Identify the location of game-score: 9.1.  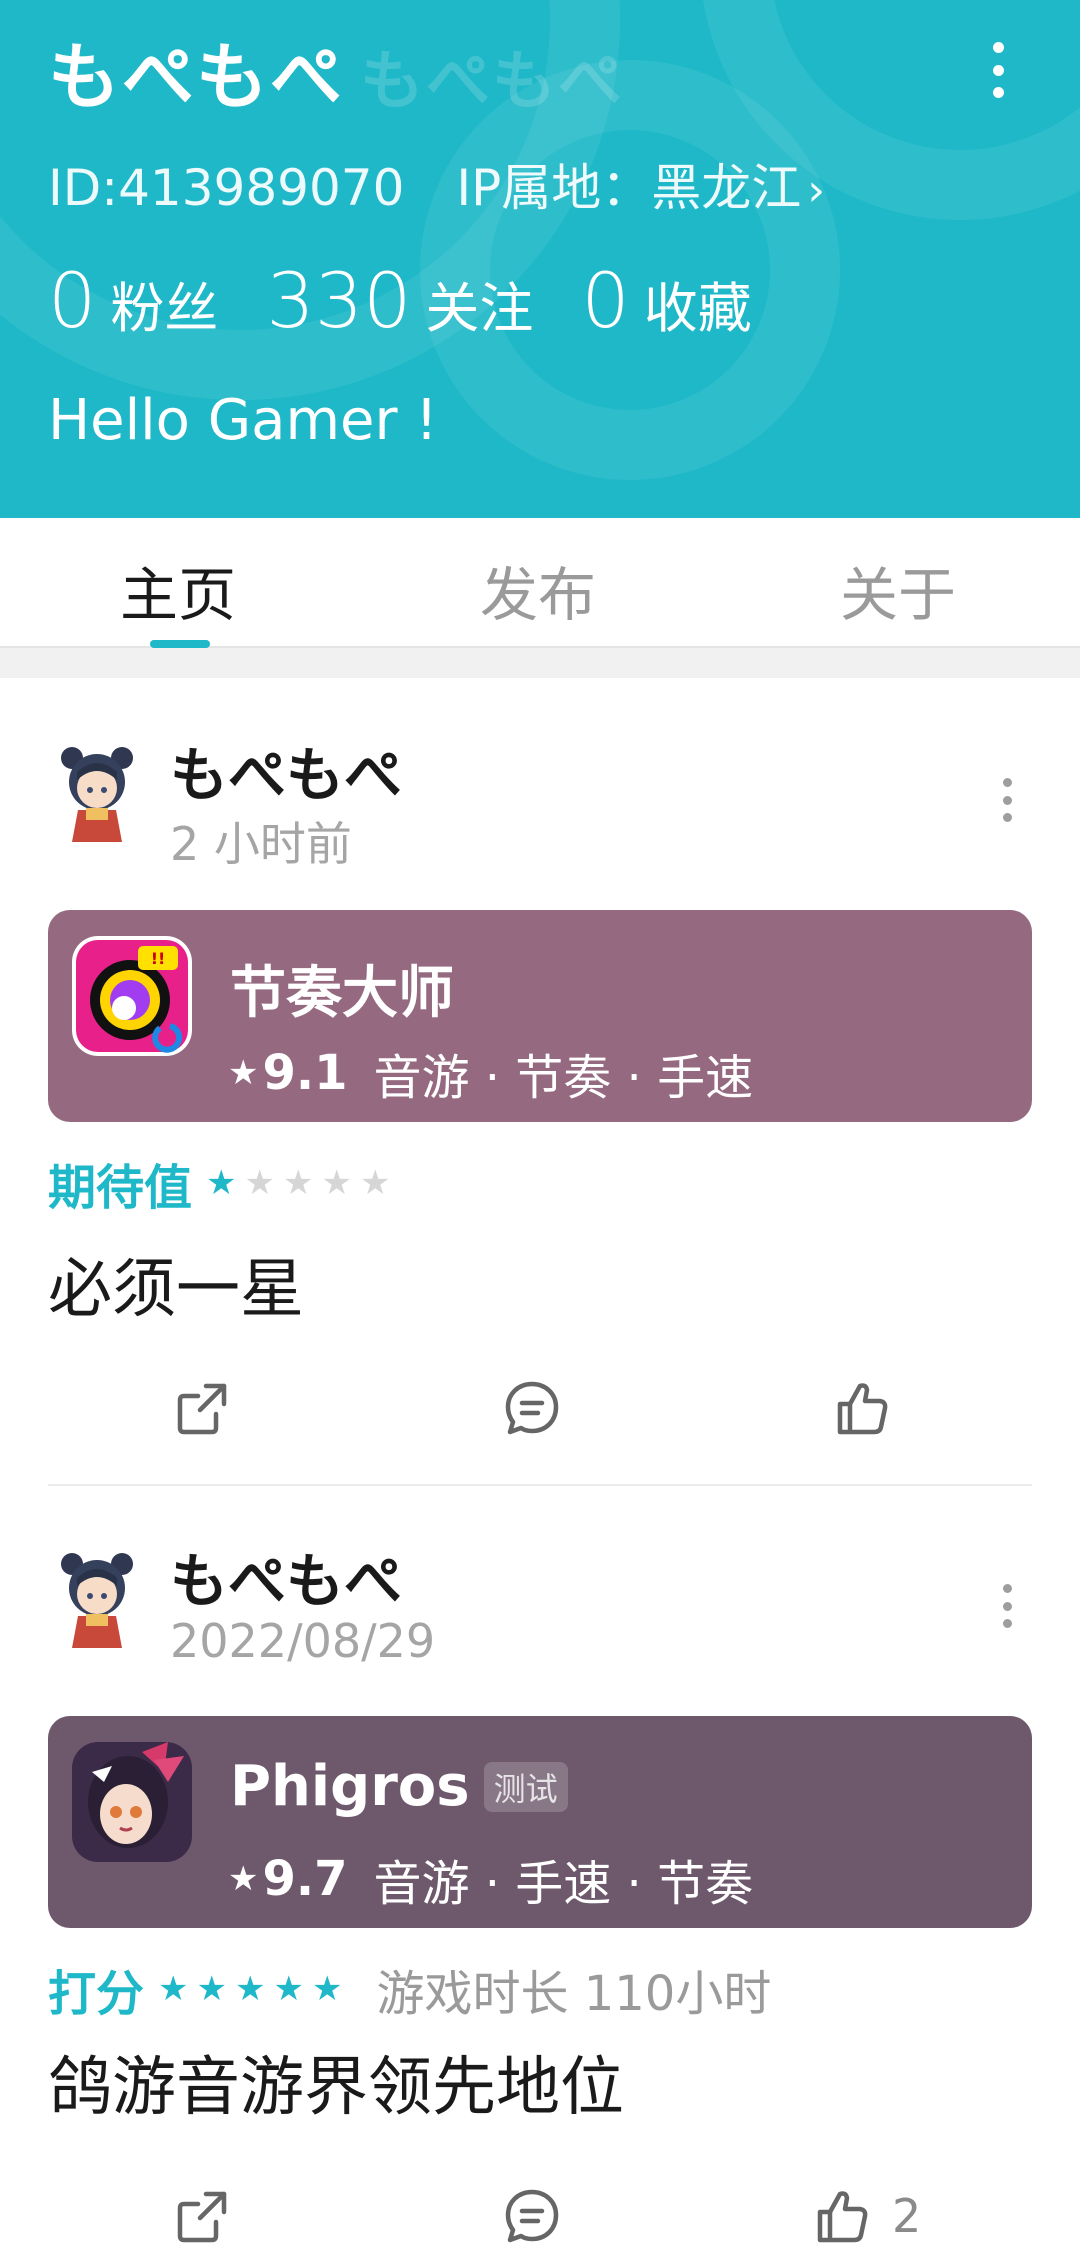
(305, 1073).